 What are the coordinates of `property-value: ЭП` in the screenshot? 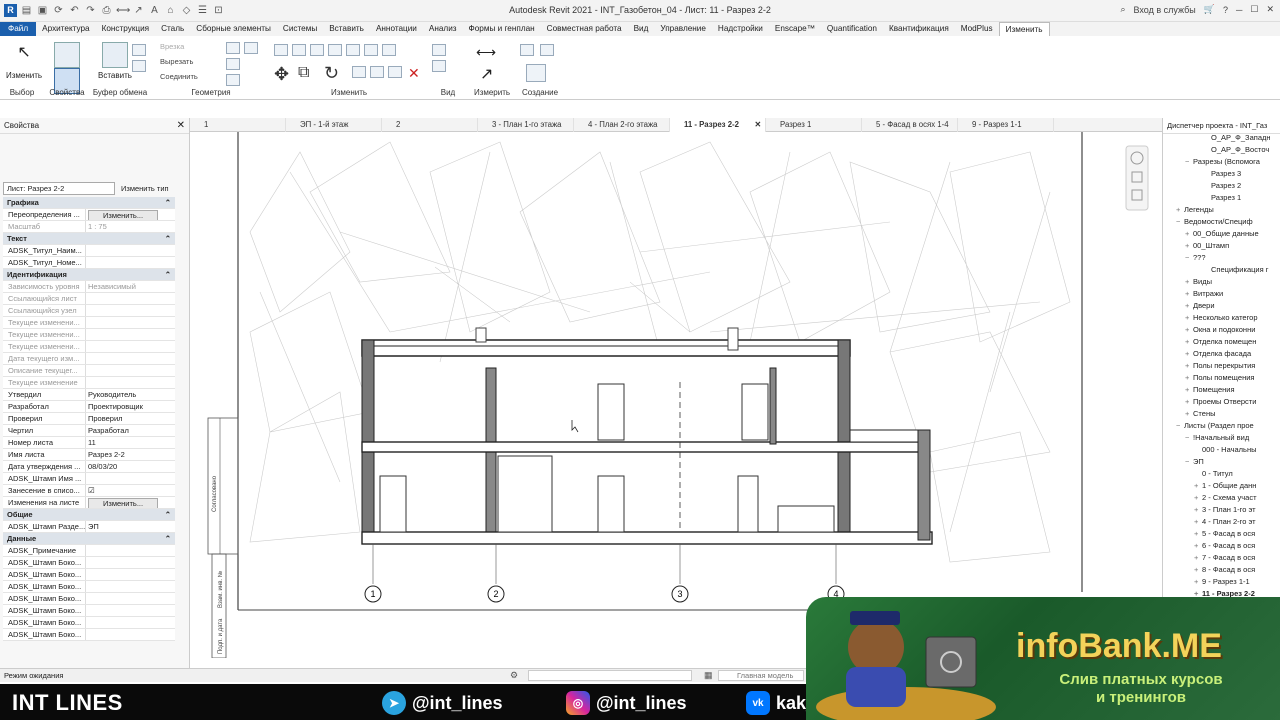 It's located at (130, 526).